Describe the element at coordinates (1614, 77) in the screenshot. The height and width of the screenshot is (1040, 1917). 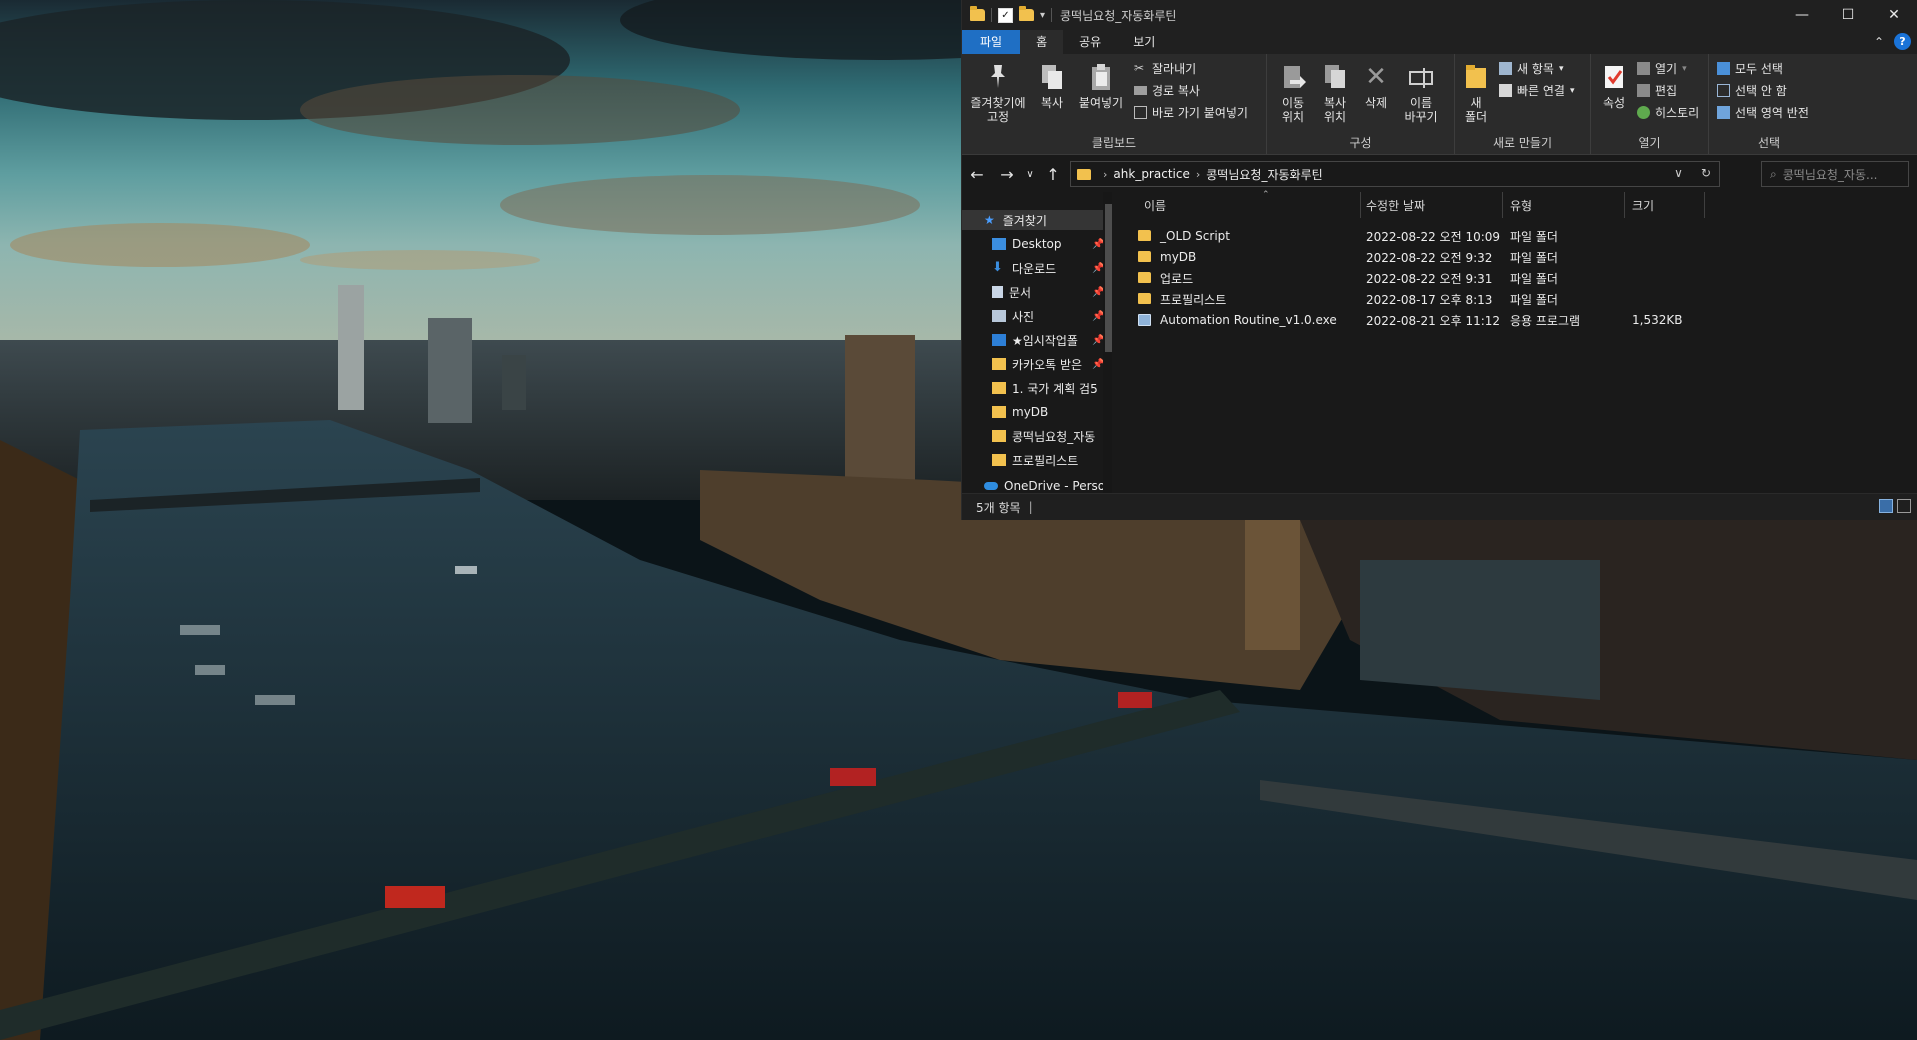
I see `properties-icon` at that location.